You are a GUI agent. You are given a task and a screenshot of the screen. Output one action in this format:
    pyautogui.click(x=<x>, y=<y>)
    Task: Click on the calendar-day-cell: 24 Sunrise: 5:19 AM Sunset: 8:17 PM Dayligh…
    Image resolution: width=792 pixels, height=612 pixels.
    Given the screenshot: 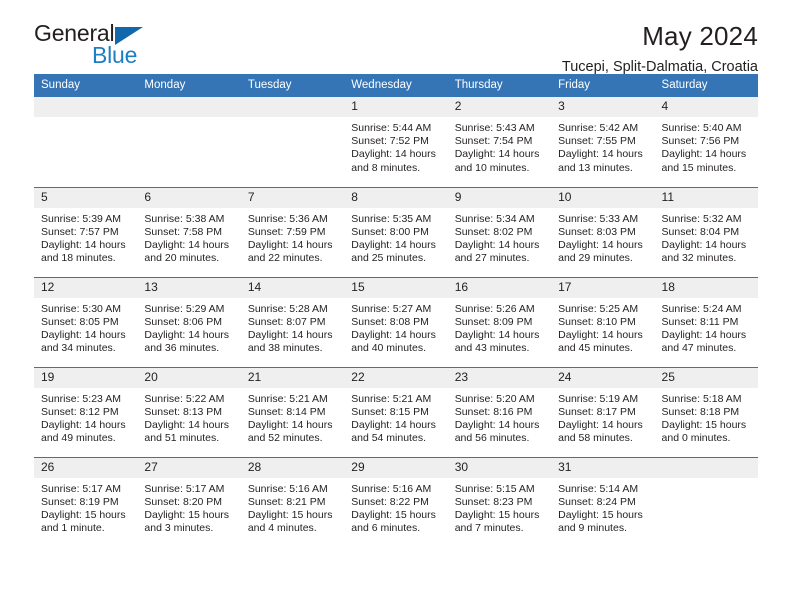 What is the action you would take?
    pyautogui.click(x=603, y=411)
    